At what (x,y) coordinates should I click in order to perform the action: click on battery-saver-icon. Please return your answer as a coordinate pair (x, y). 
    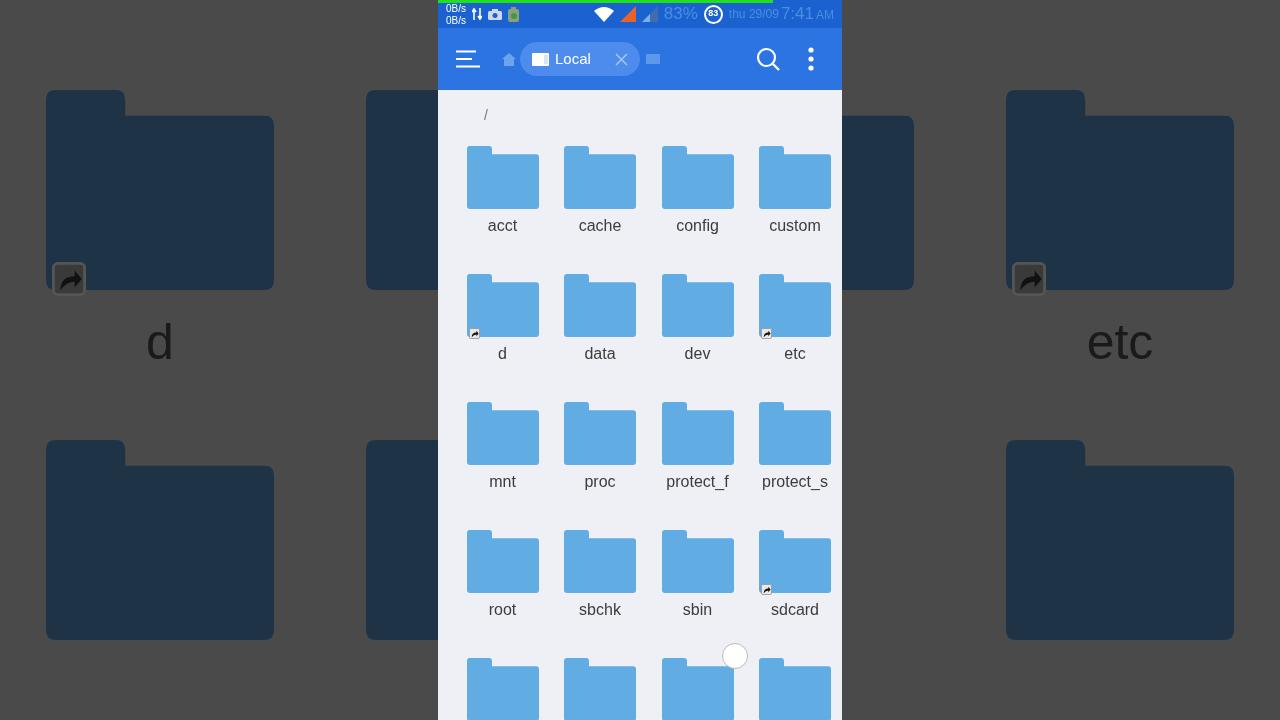
    Looking at the image, I should click on (513, 14).